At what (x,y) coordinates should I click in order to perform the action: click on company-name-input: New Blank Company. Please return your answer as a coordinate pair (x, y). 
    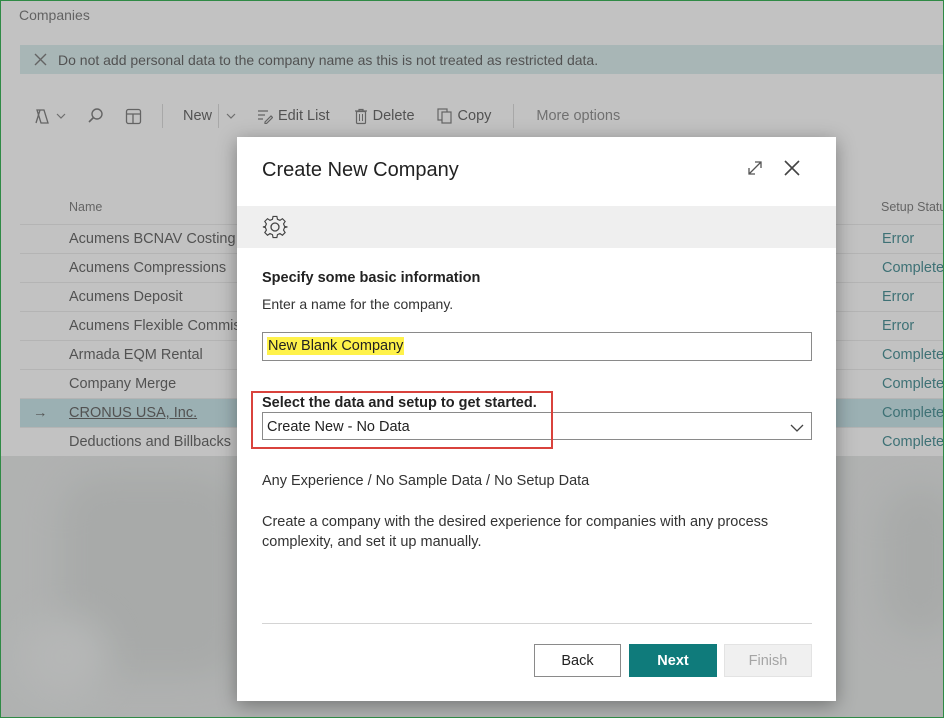
    Looking at the image, I should click on (537, 346).